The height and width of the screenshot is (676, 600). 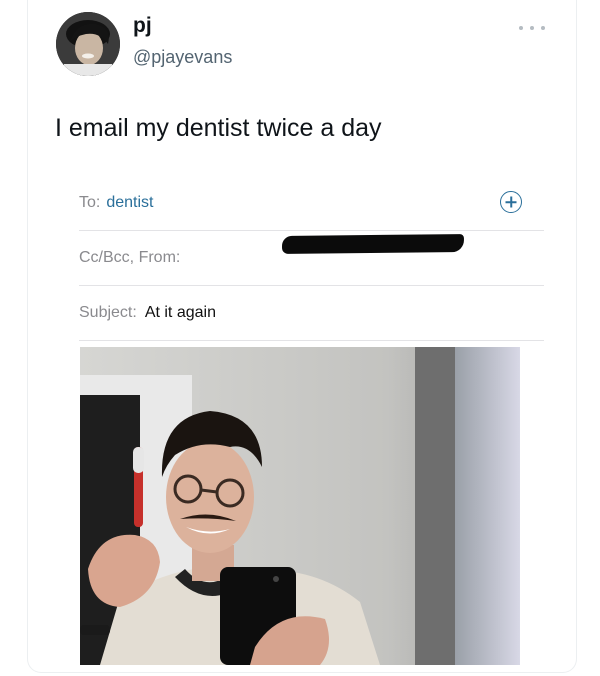 What do you see at coordinates (108, 312) in the screenshot?
I see `subject-label: Subject:` at bounding box center [108, 312].